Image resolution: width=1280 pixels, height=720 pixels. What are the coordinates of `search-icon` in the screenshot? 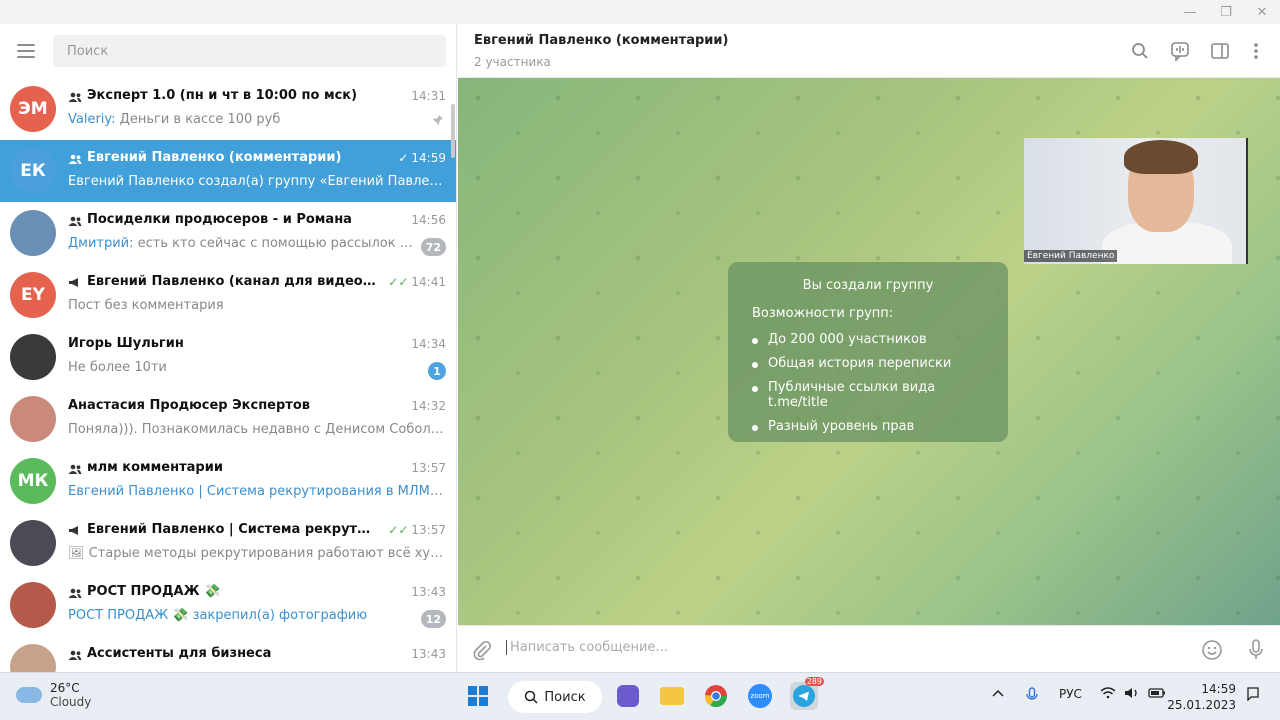 It's located at (1140, 51).